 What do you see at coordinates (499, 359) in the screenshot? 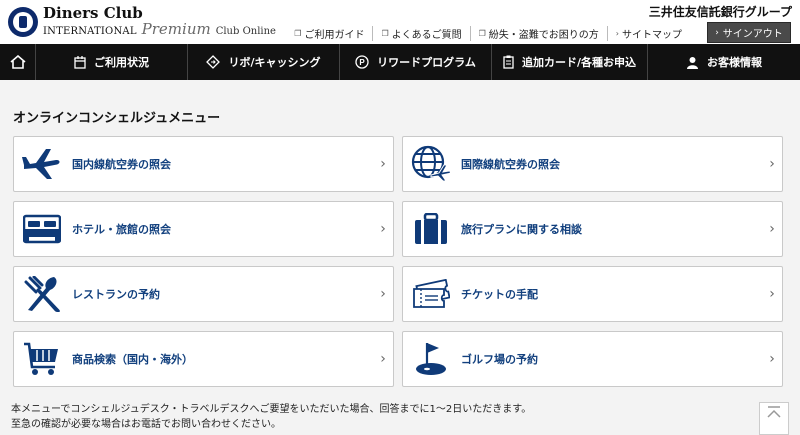
I see `menu-card-label: ゴルフ場の予約` at bounding box center [499, 359].